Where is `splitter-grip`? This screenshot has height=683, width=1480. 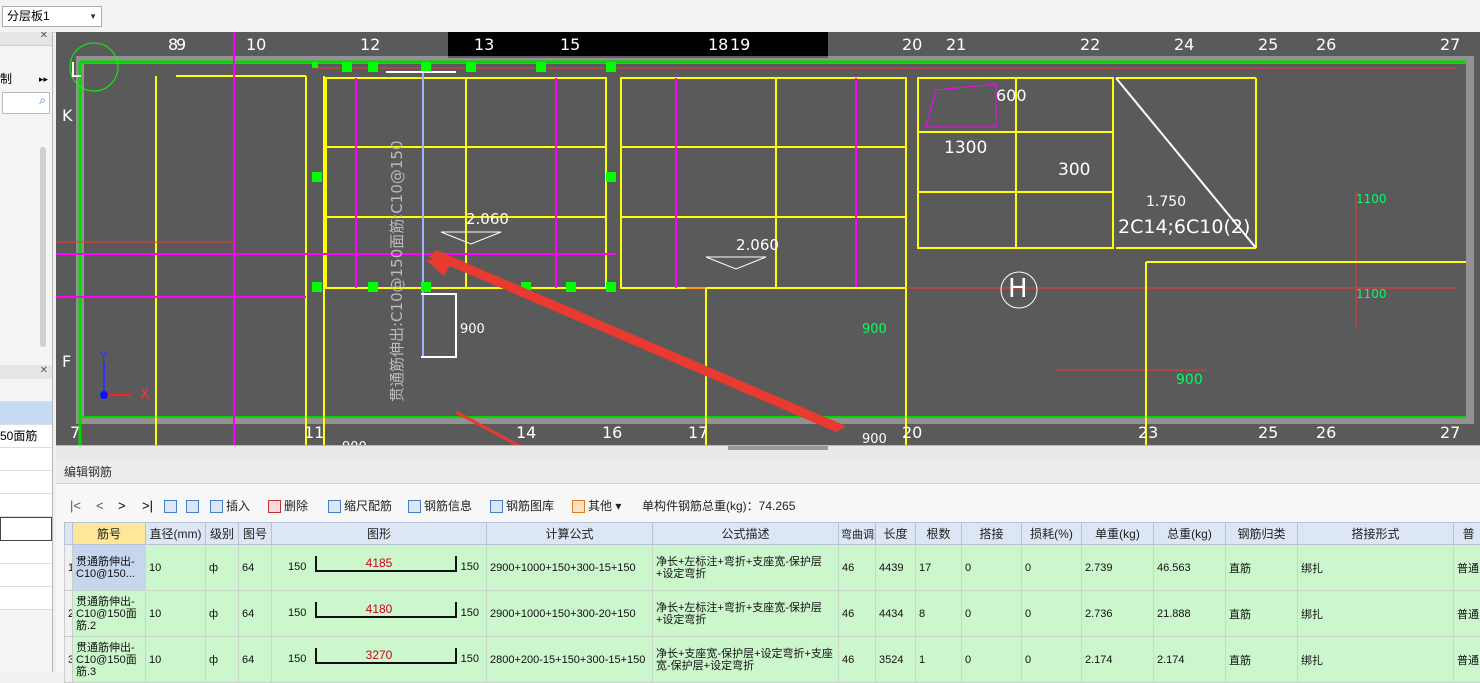
splitter-grip is located at coordinates (778, 448).